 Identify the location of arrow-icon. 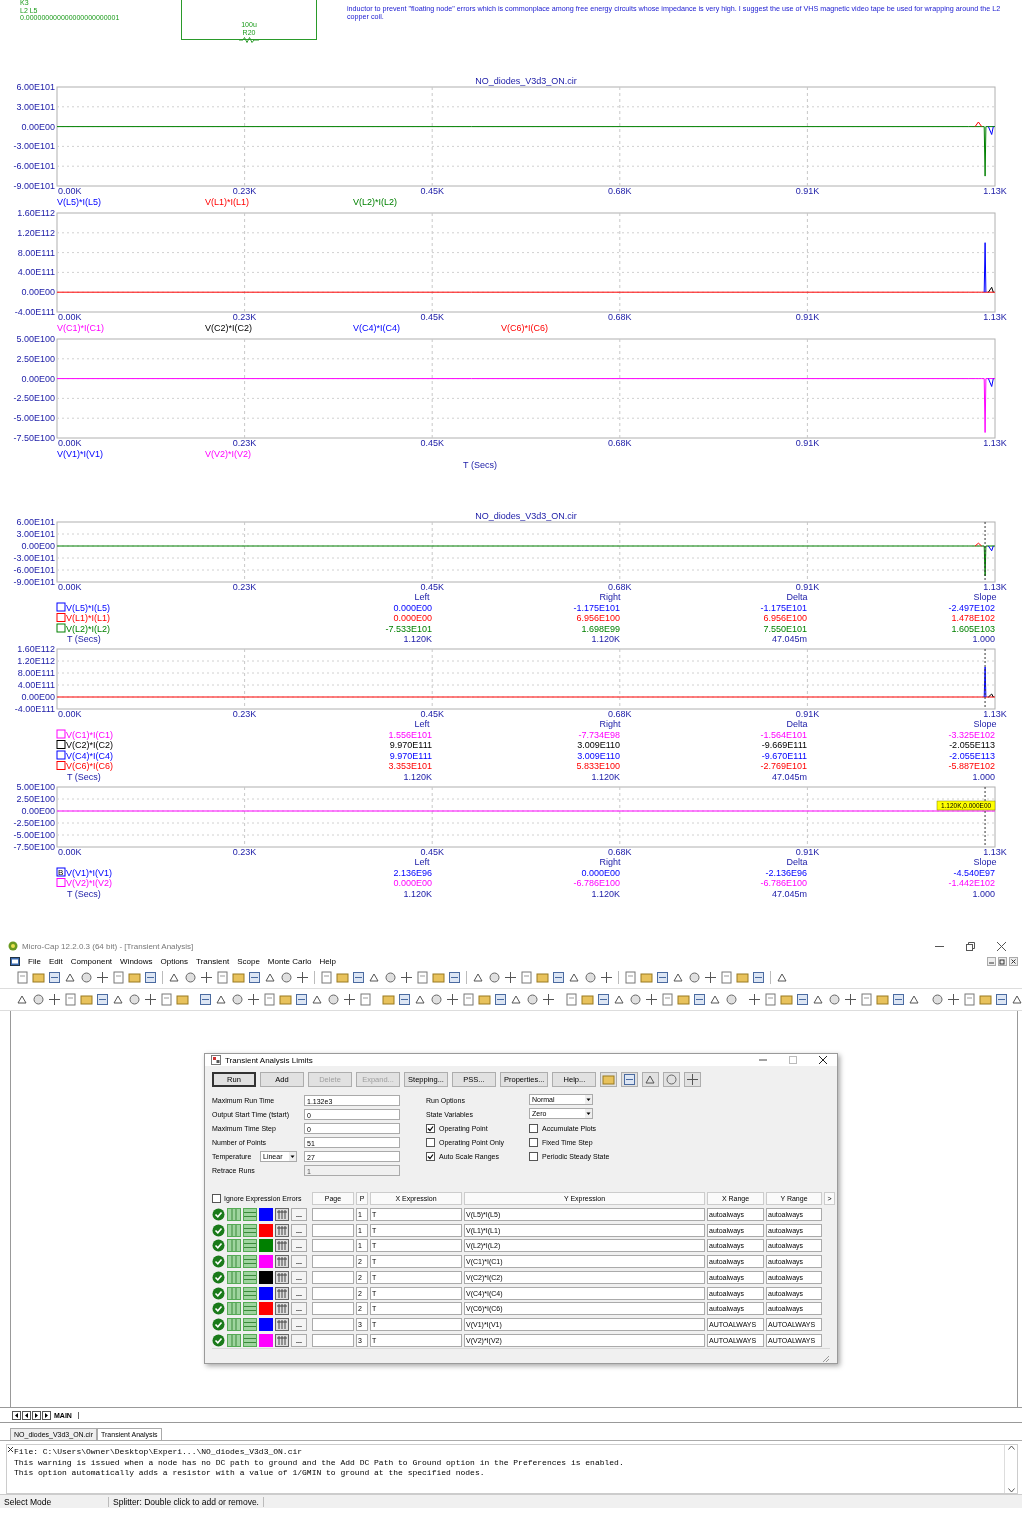
(36, 1415).